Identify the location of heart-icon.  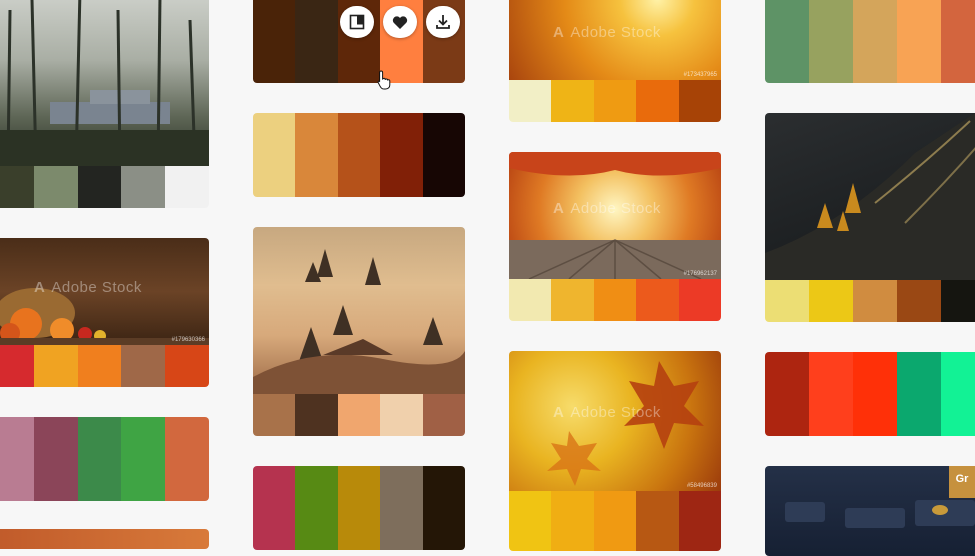
(400, 22).